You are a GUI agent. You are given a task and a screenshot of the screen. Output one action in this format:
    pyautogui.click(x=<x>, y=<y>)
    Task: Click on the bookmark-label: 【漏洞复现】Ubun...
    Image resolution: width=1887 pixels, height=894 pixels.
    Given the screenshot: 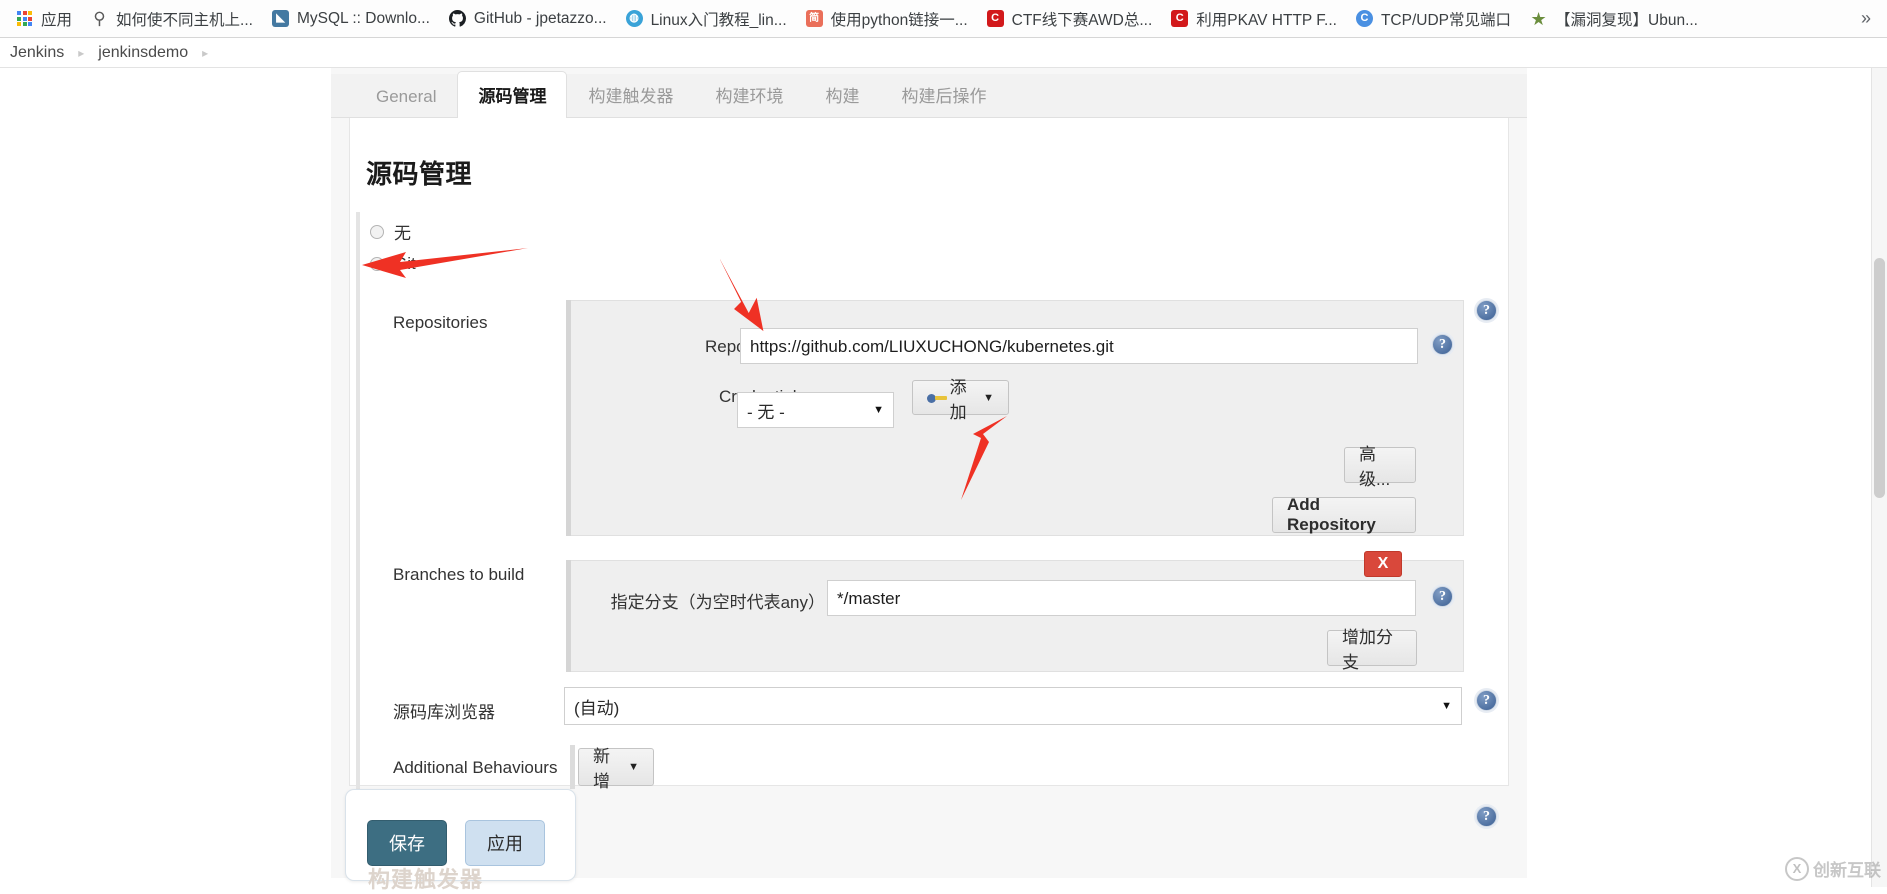 What is the action you would take?
    pyautogui.click(x=1626, y=20)
    